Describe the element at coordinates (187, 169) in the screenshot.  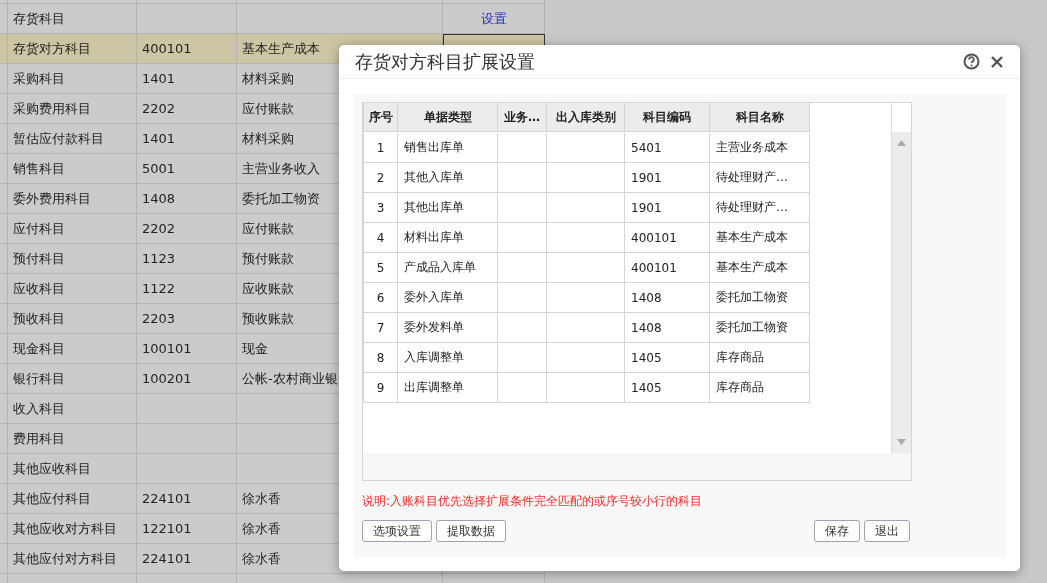
I see `table-cell: 5001` at that location.